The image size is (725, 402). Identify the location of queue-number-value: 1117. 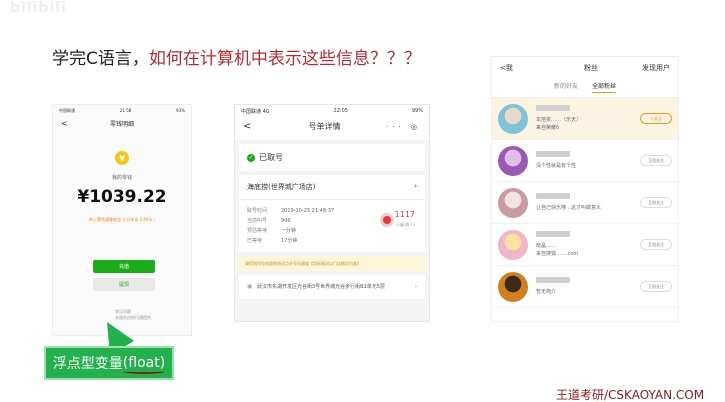
(404, 214).